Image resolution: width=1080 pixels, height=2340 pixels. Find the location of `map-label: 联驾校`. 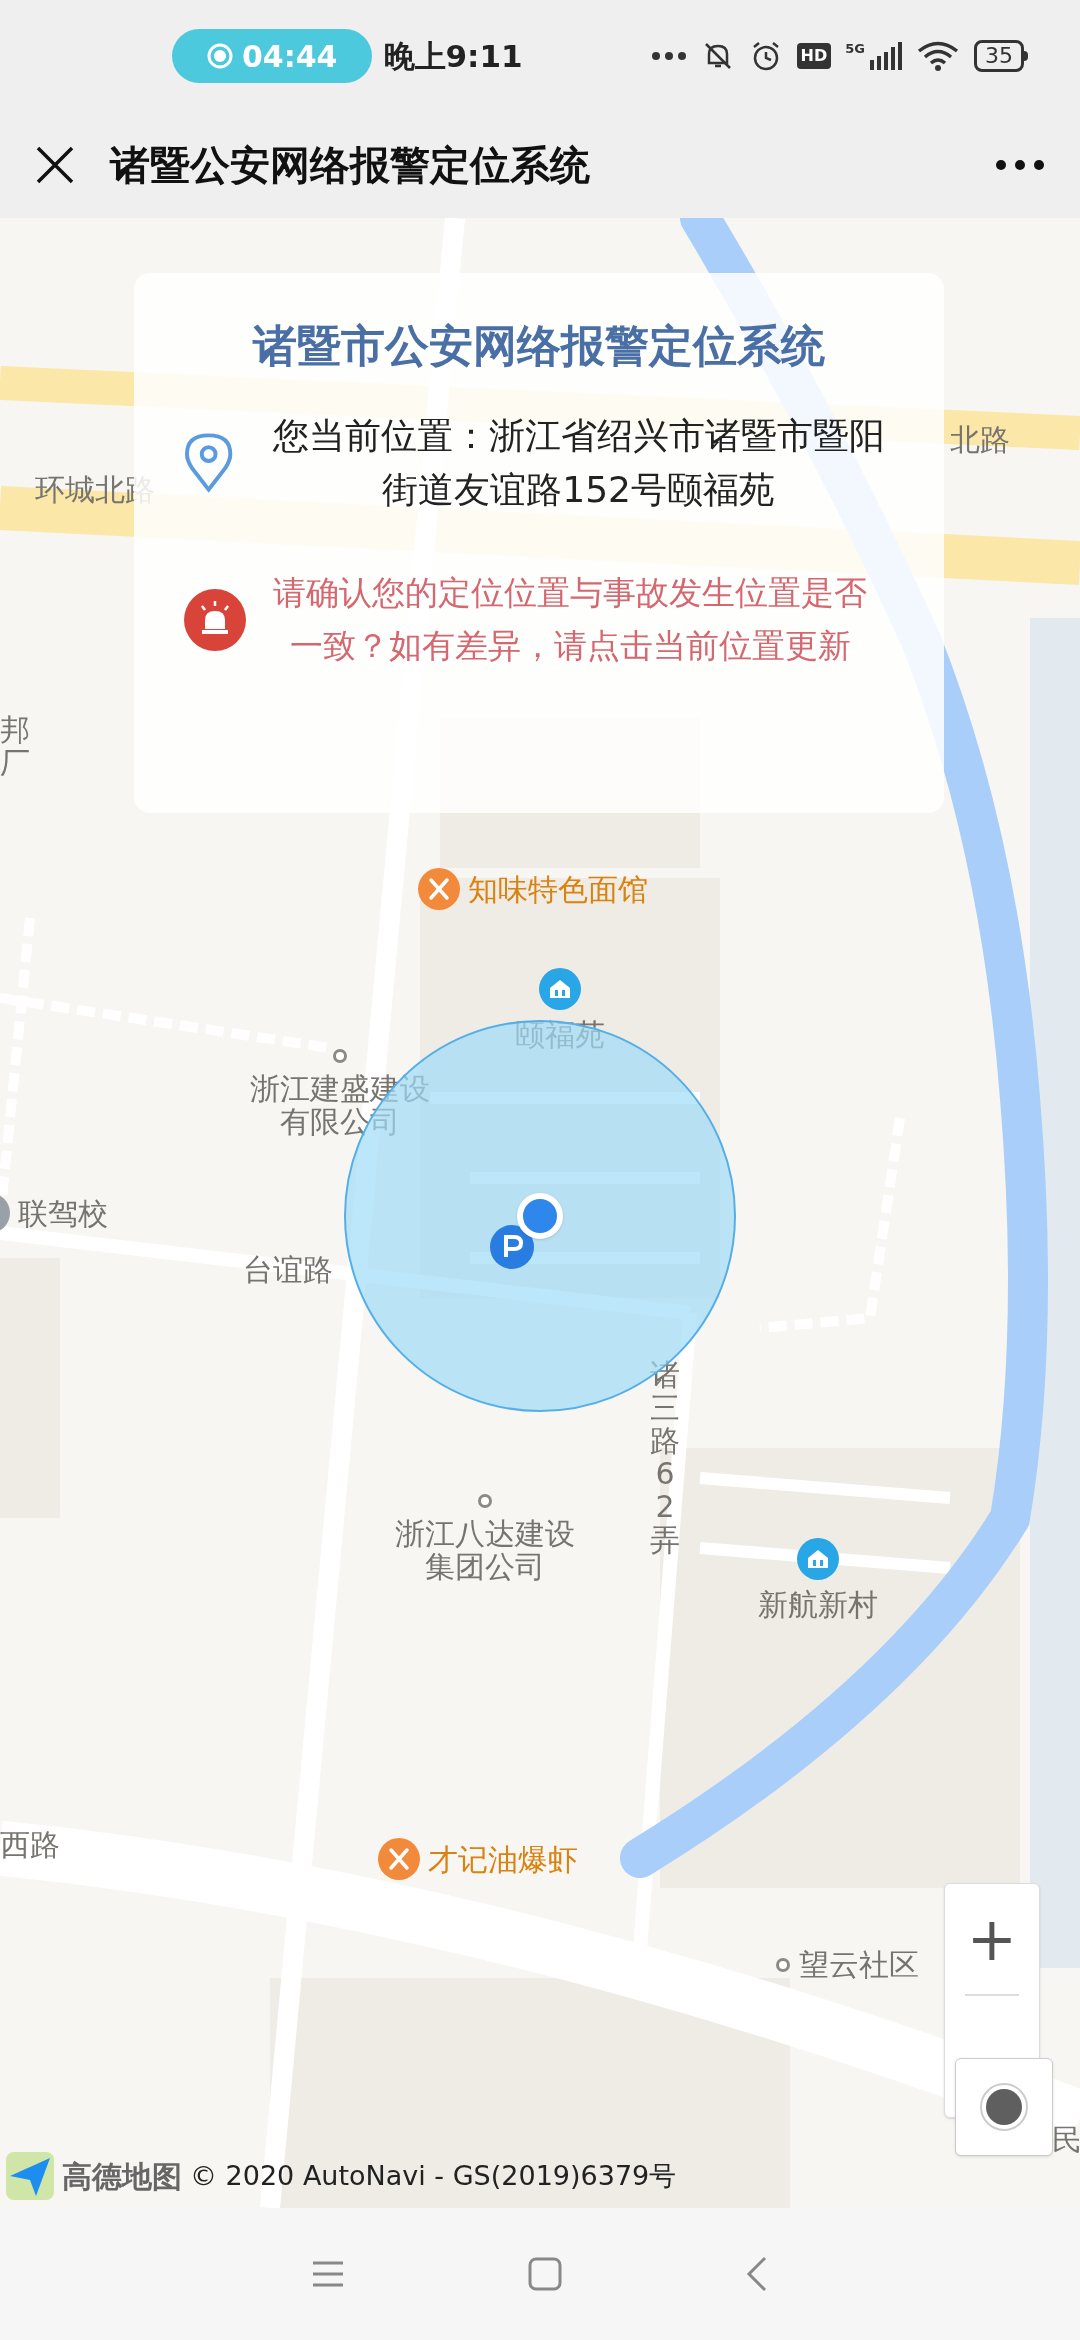

map-label: 联驾校 is located at coordinates (63, 1213).